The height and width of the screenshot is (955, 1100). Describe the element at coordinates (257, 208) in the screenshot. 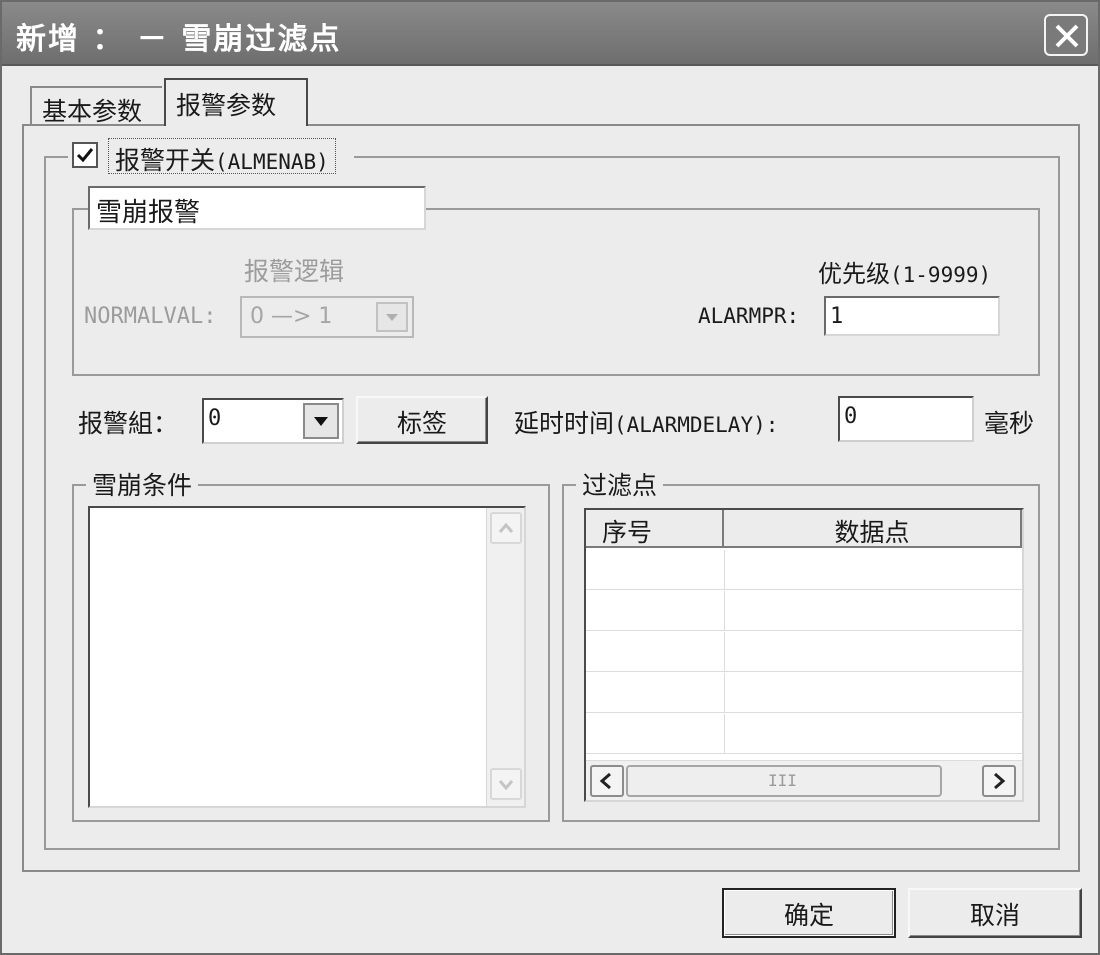

I see `alarm-name-input: 雪崩报警` at that location.